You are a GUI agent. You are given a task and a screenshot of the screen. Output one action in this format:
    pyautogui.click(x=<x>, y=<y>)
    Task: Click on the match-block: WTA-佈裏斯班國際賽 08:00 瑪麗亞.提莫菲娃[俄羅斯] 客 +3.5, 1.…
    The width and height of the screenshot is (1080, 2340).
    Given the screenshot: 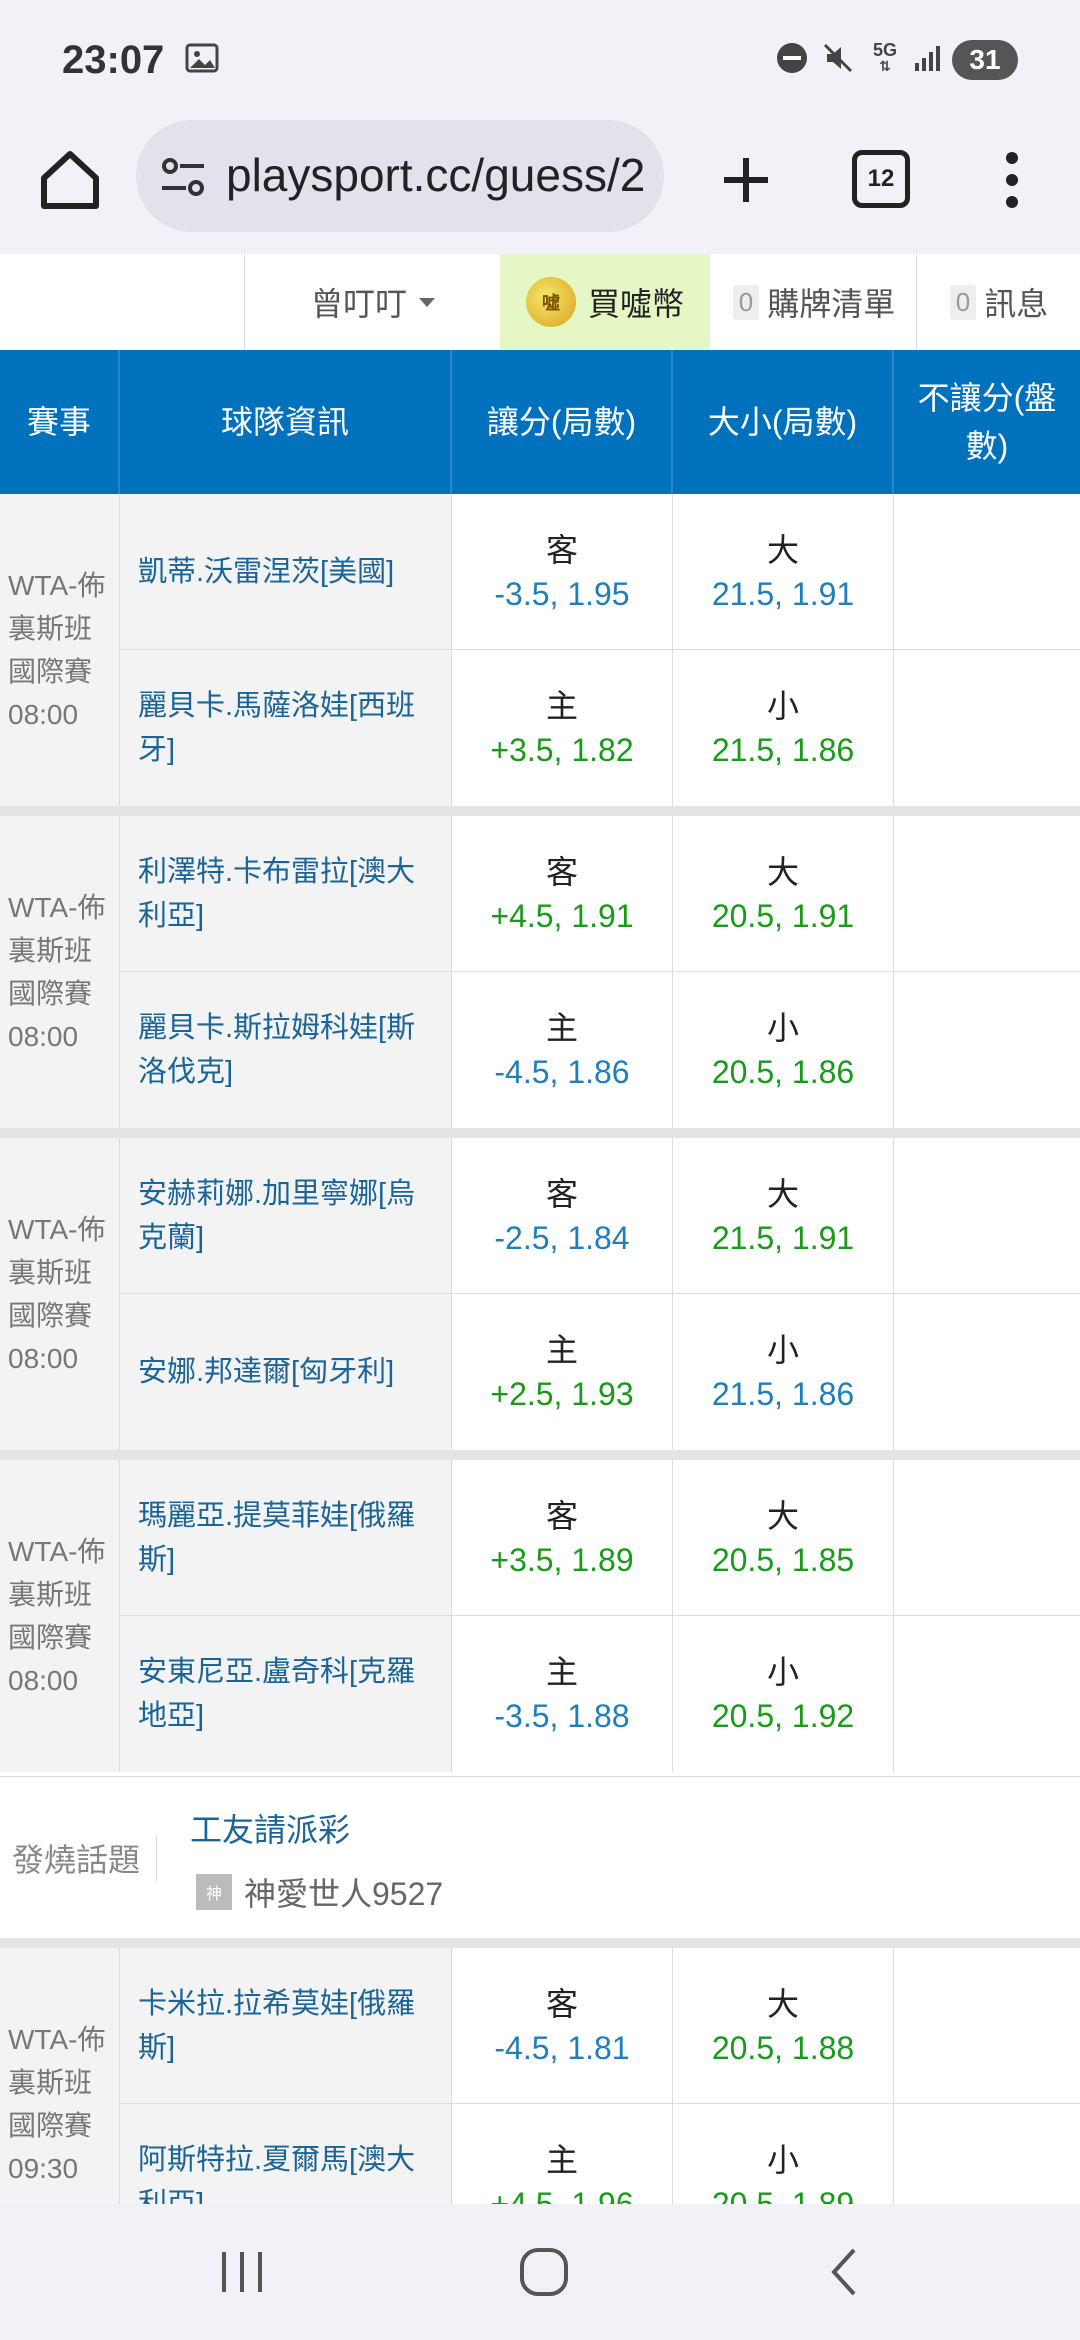 What is the action you would take?
    pyautogui.click(x=540, y=1616)
    